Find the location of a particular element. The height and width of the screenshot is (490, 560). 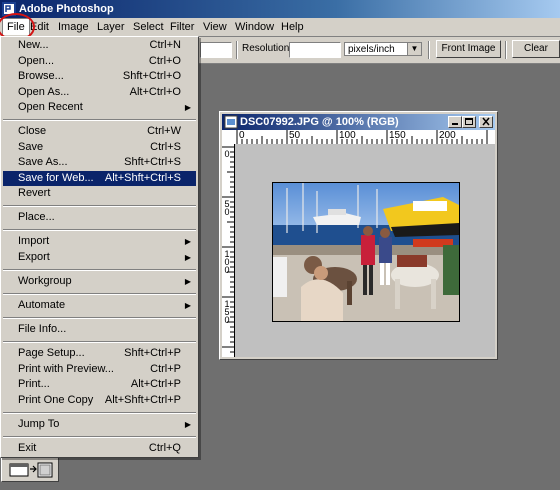

menu-item-browse: Browse... Shft+Ctrl+O is located at coordinates (99, 76).